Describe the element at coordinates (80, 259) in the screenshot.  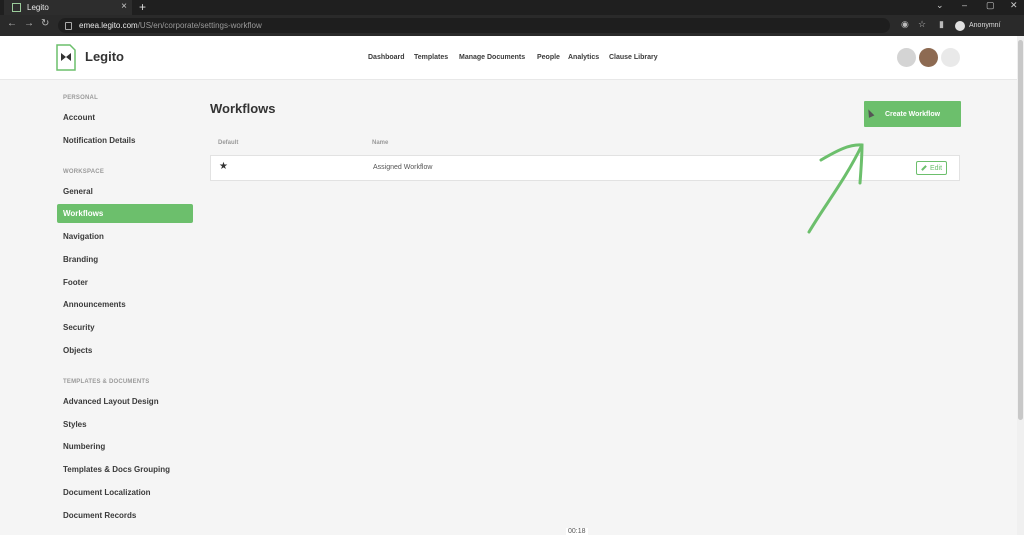
I see `sidebar-item-branding: Branding` at that location.